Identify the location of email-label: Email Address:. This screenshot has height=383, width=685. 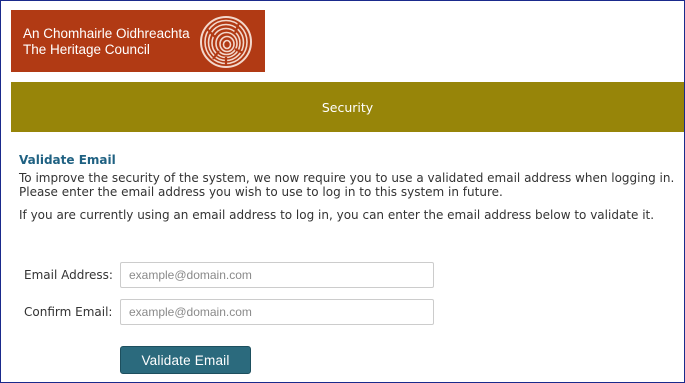
(68, 275).